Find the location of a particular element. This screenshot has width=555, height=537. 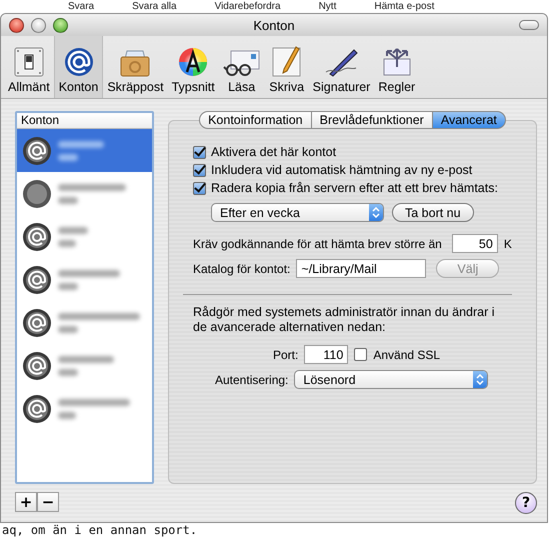

remove-now-button: Ta bort nu is located at coordinates (433, 212).